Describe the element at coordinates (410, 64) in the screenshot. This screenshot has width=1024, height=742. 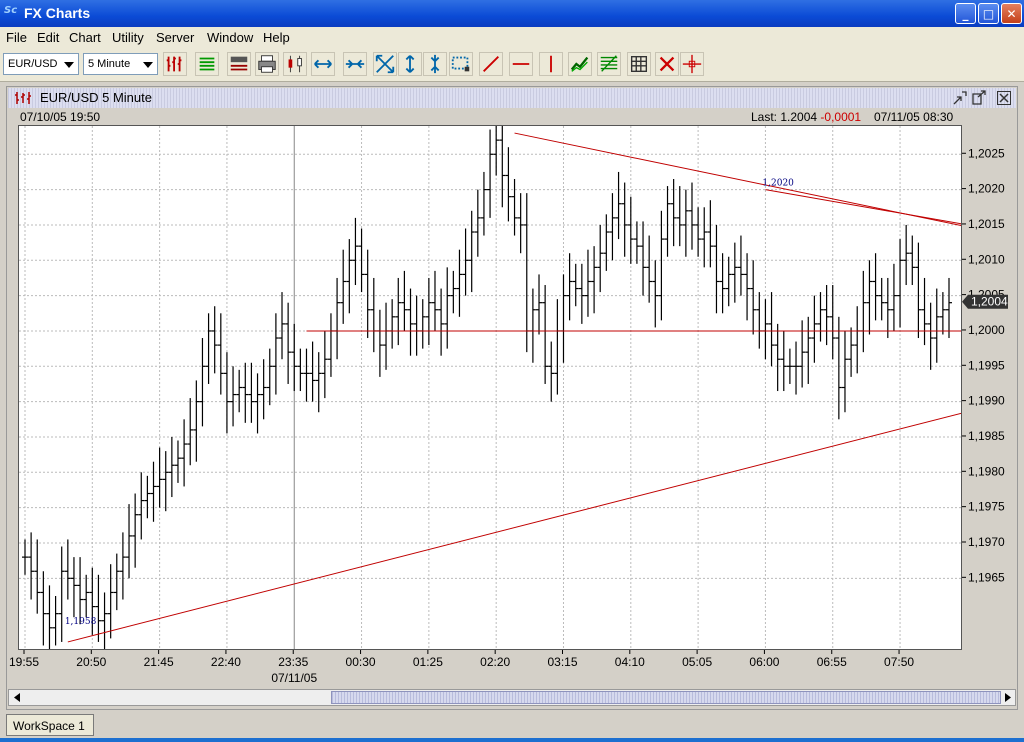
I see `zoom-vertical-button` at that location.